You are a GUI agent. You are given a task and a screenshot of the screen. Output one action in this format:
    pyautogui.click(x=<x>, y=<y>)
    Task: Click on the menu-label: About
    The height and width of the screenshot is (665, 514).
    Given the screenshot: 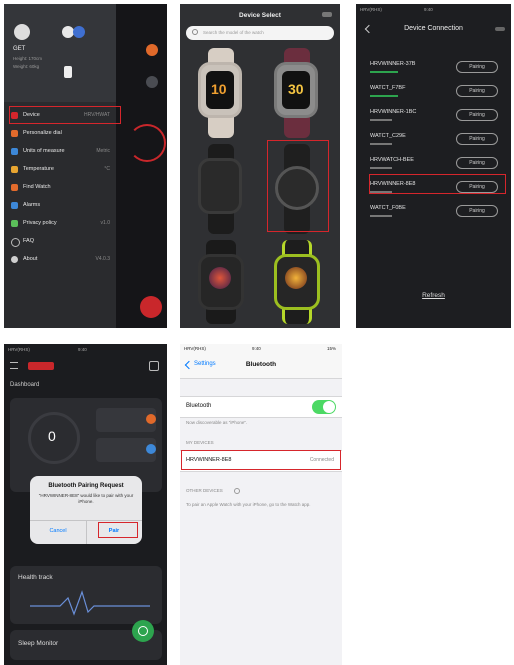 What is the action you would take?
    pyautogui.click(x=30, y=259)
    